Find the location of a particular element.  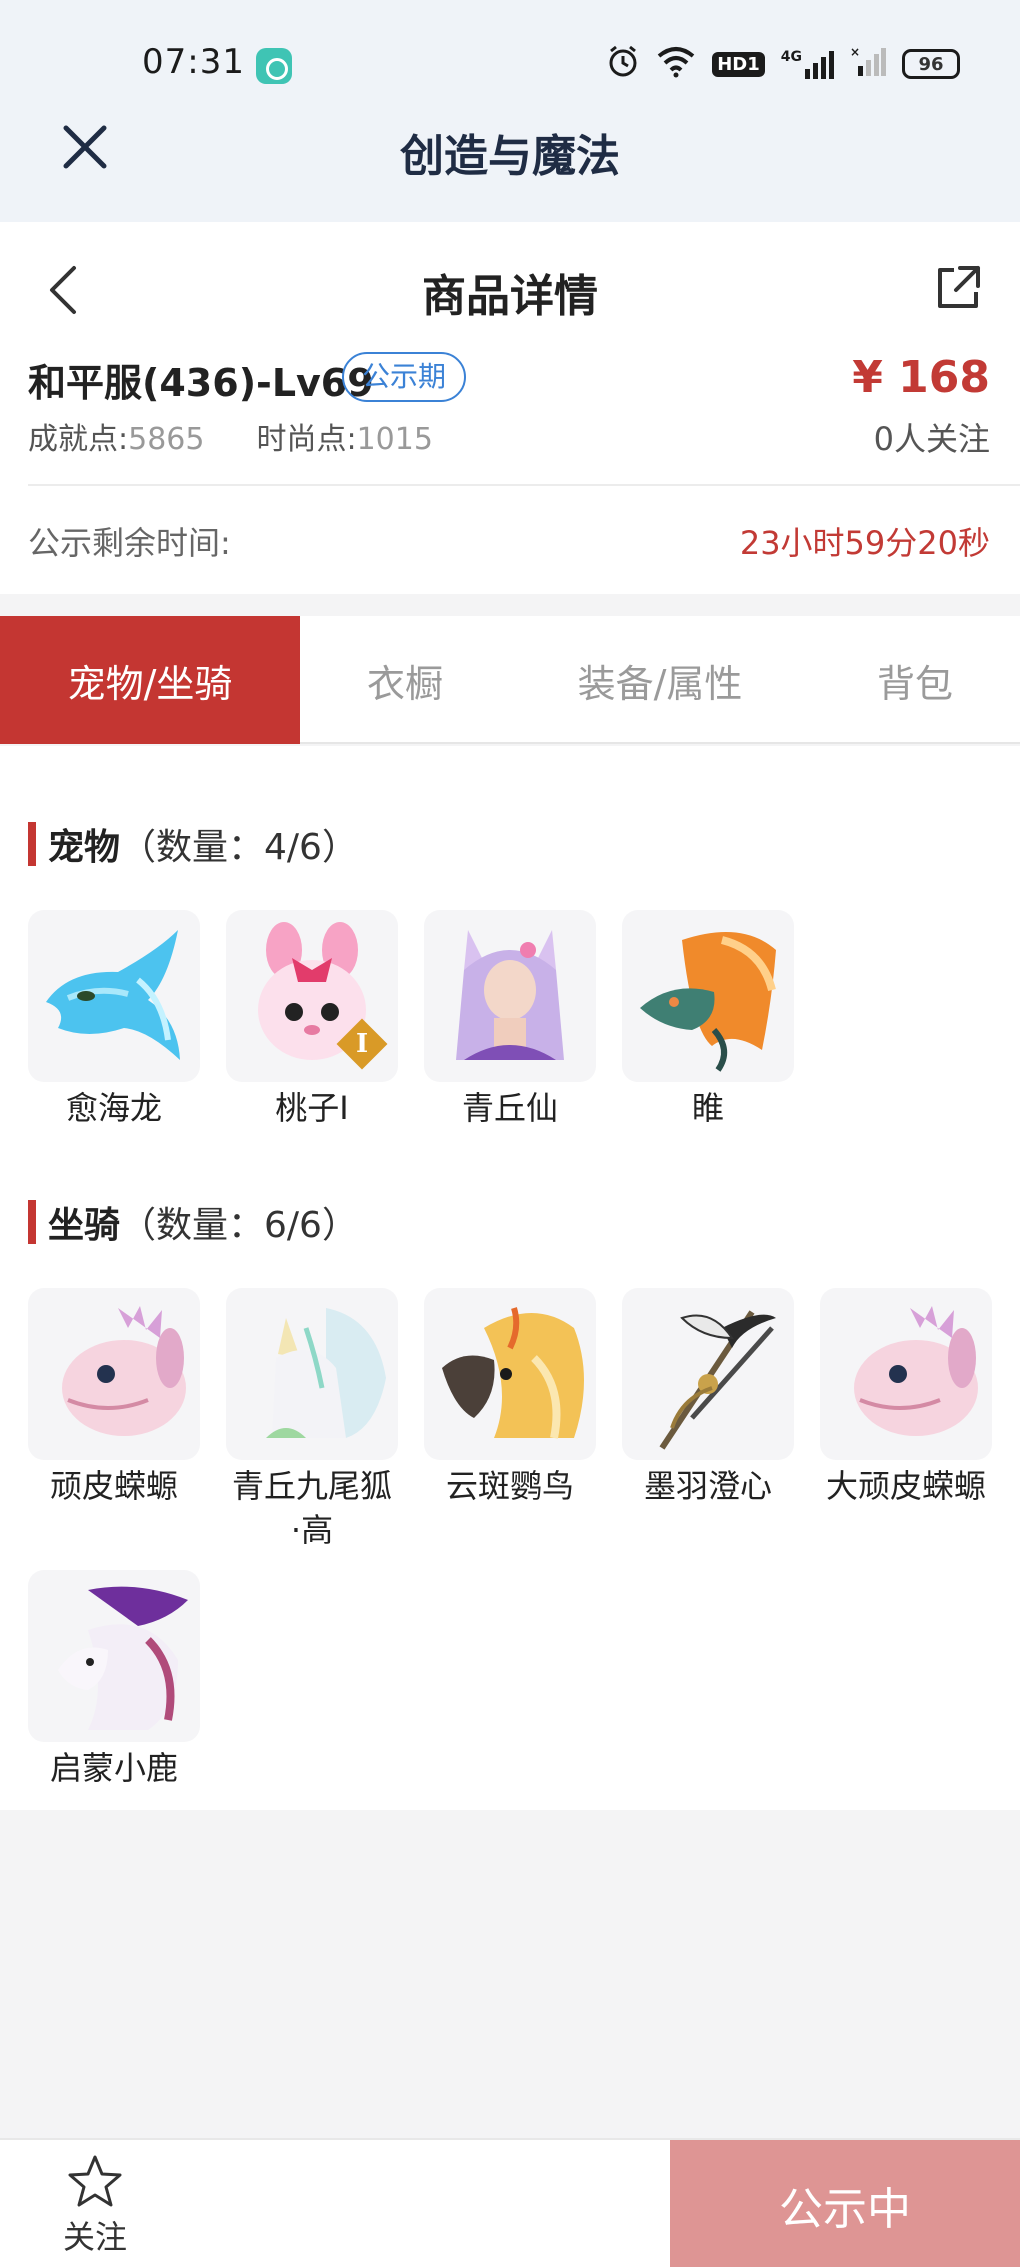

tab-pets-mounts: 宠物/坐骑 is located at coordinates (150, 680).